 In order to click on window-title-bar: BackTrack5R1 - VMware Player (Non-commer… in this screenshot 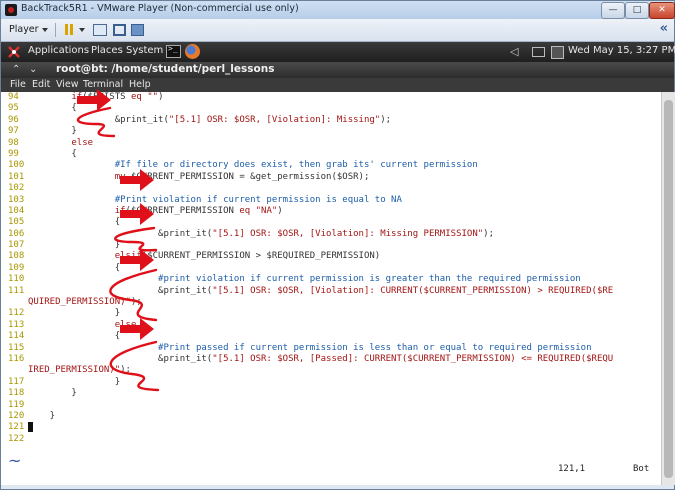, I will do `click(338, 10)`.